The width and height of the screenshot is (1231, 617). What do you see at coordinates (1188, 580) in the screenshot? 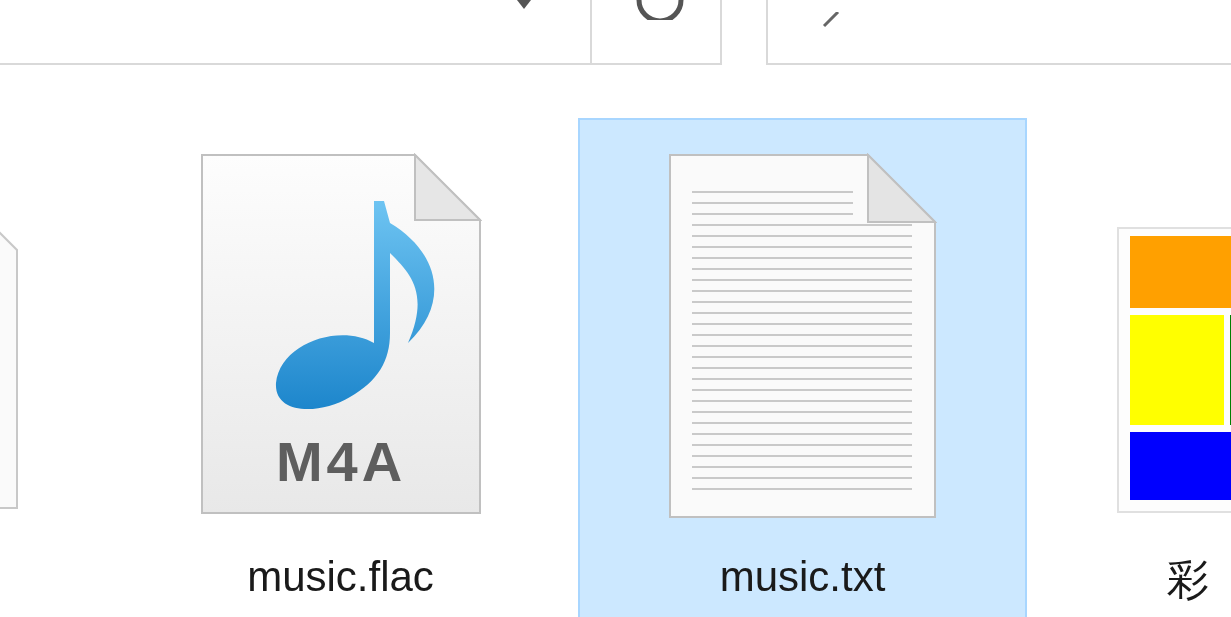
I see `file-name: 彩` at bounding box center [1188, 580].